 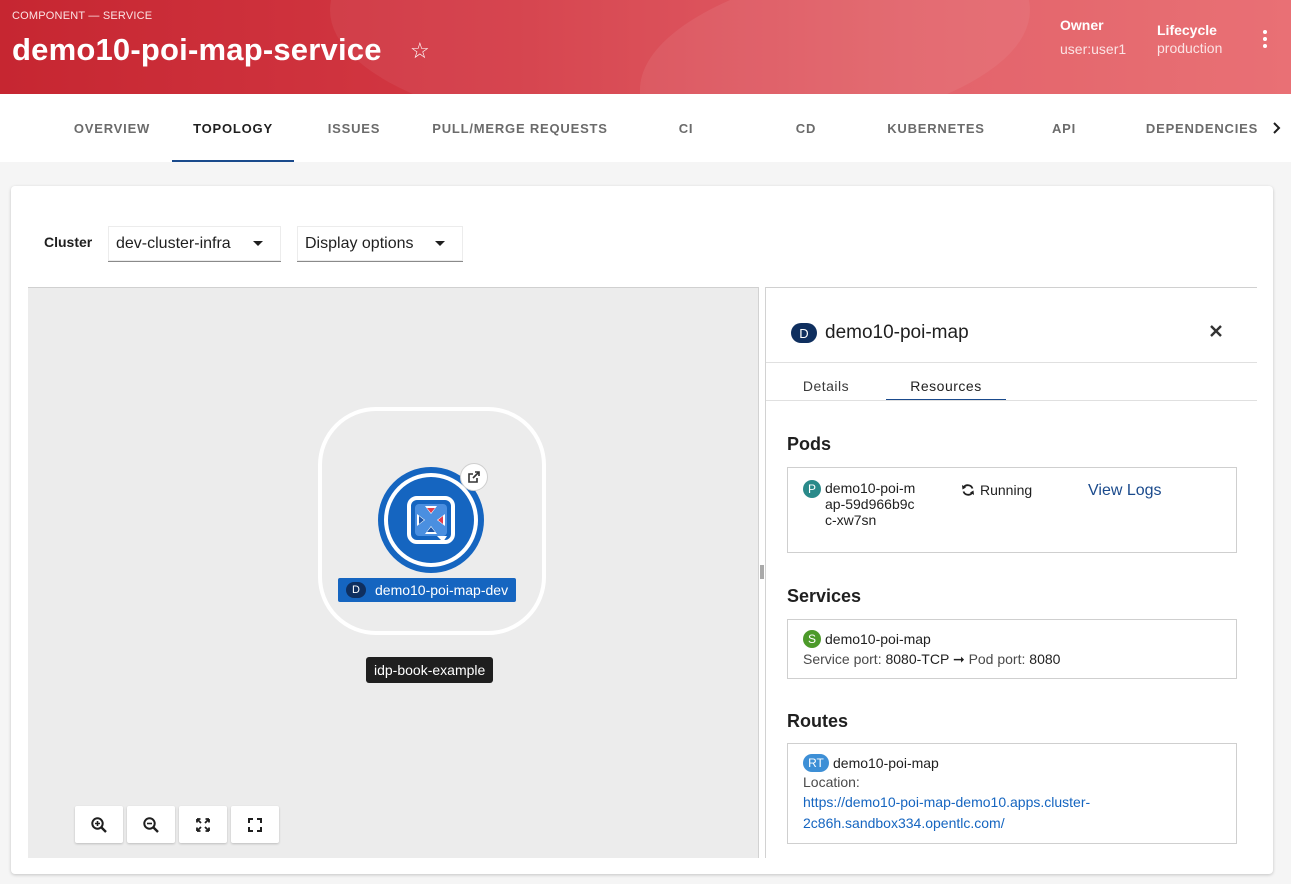 I want to click on tab-topology: TOPOLOGY, so click(x=233, y=128).